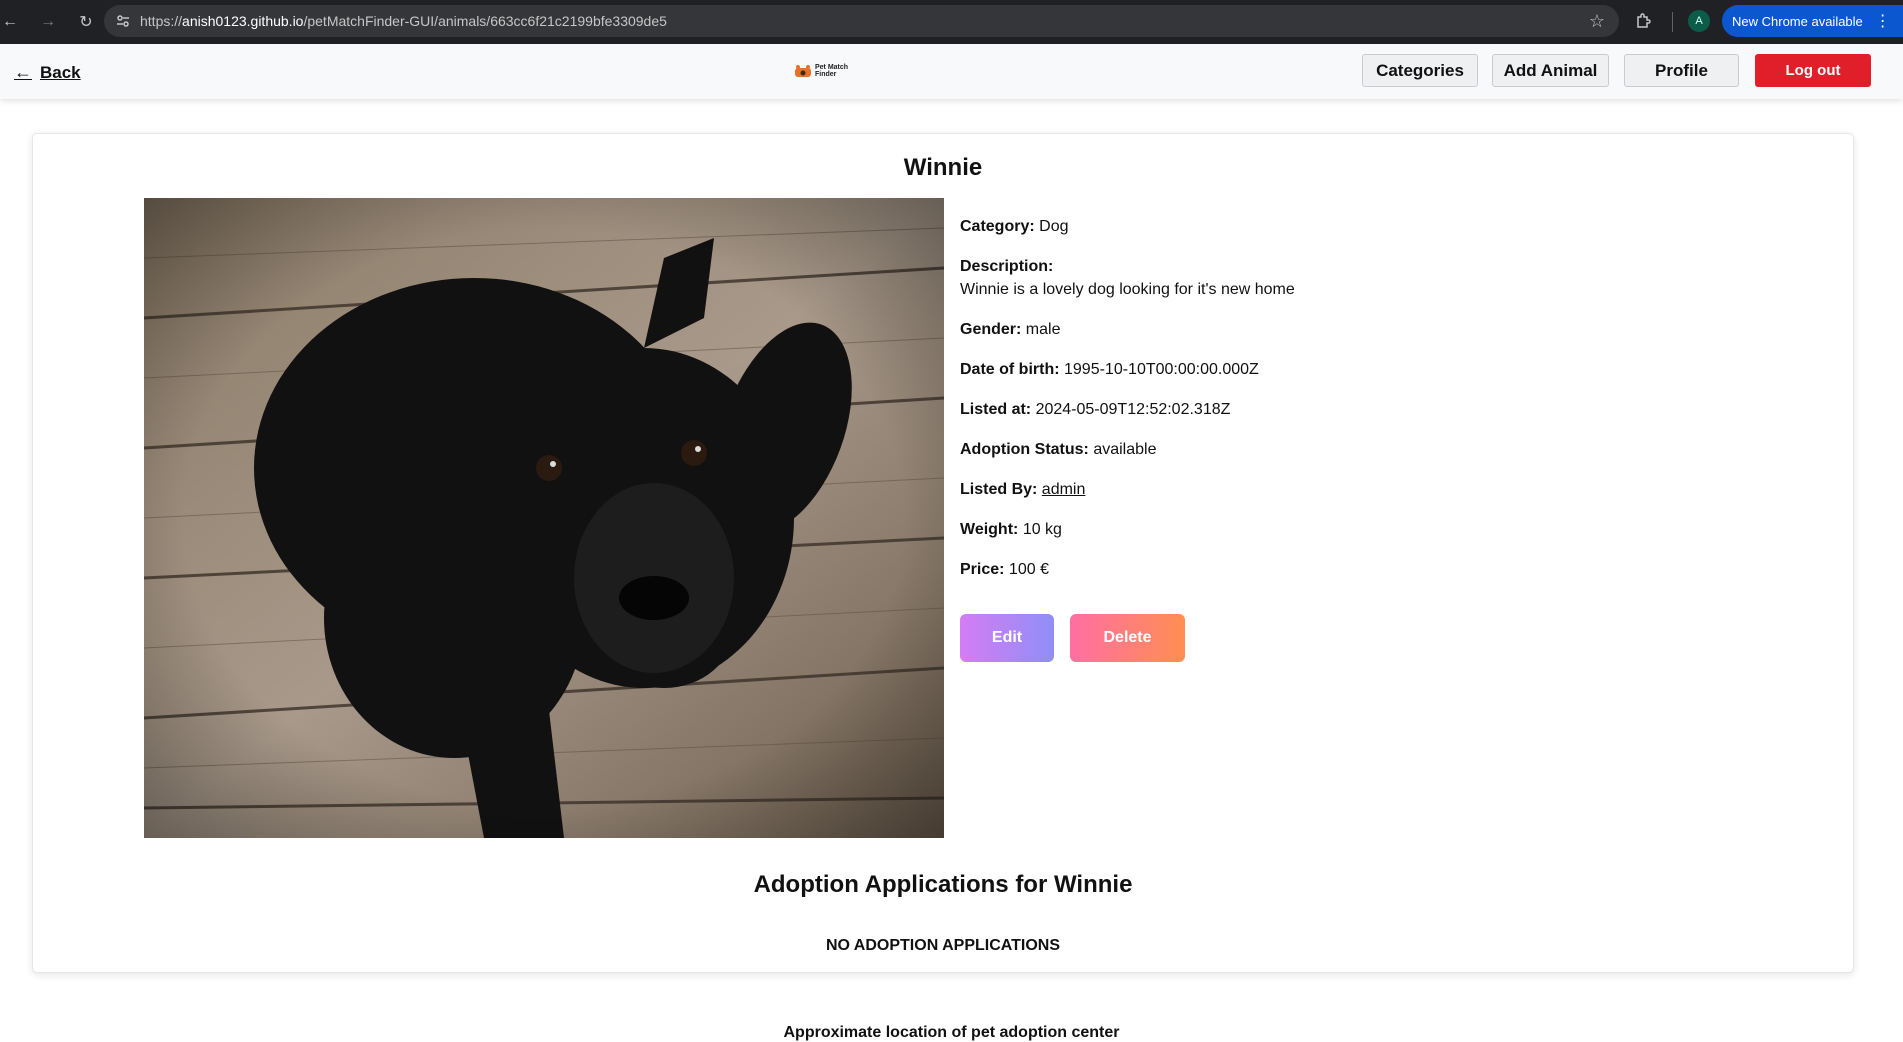 The width and height of the screenshot is (1903, 1042). Describe the element at coordinates (60, 72) in the screenshot. I see `back-label: Back` at that location.